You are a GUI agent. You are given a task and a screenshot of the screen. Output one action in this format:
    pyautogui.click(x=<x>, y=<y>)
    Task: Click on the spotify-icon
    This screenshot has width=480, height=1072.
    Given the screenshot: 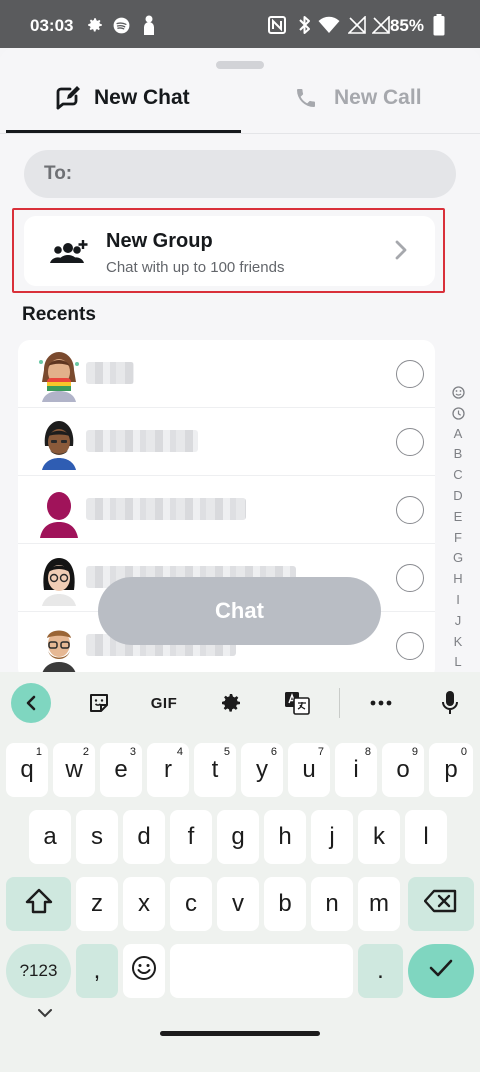 What is the action you would take?
    pyautogui.click(x=121, y=25)
    